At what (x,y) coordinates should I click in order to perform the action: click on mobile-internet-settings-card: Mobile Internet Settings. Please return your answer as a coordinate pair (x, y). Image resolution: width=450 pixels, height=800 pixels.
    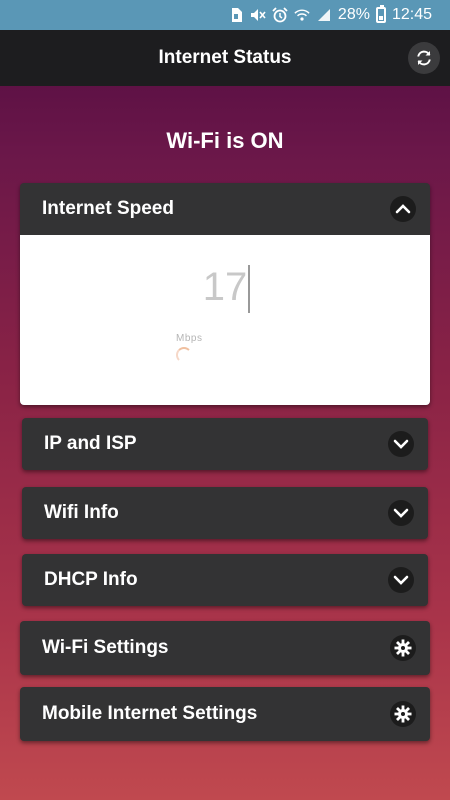
    Looking at the image, I should click on (225, 714).